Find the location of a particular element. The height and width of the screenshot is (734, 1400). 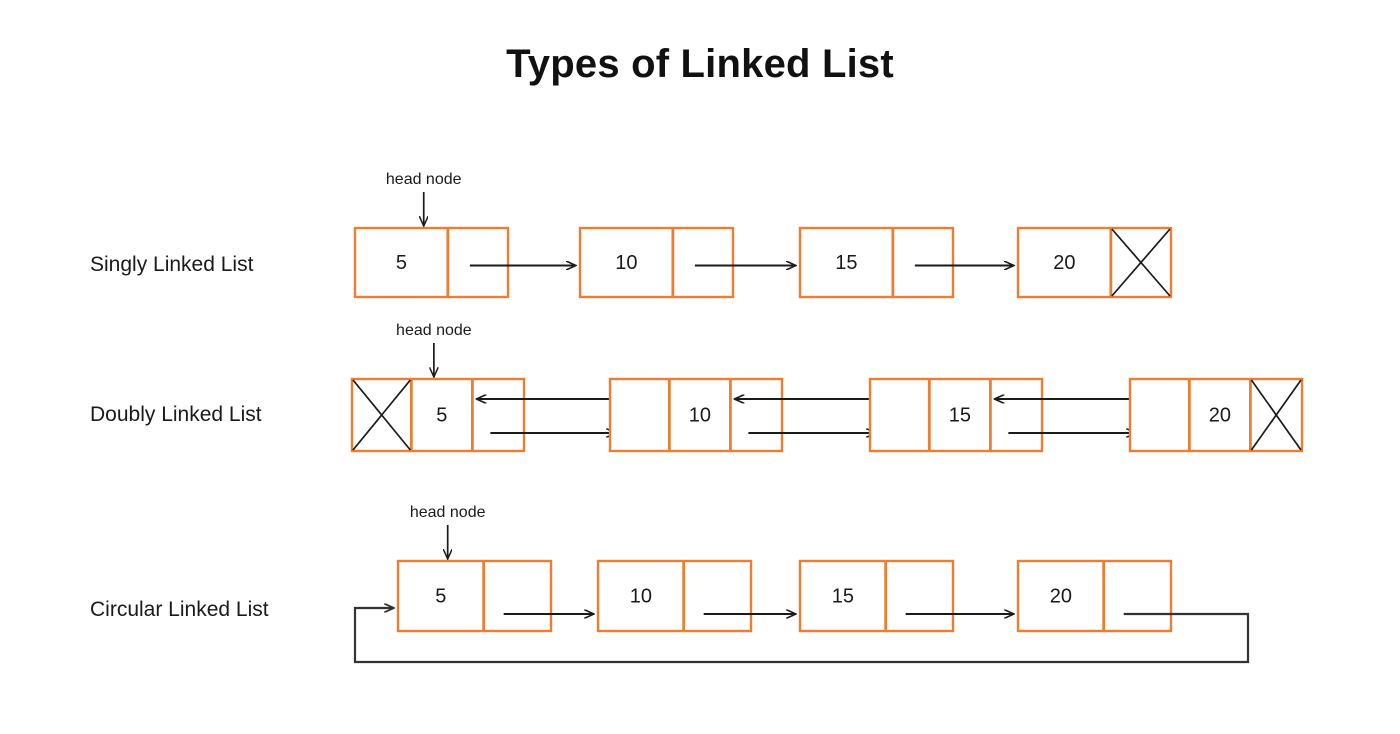

doubly-linked-list-group: 5 10 15 20 head node is located at coordinates (827, 387).